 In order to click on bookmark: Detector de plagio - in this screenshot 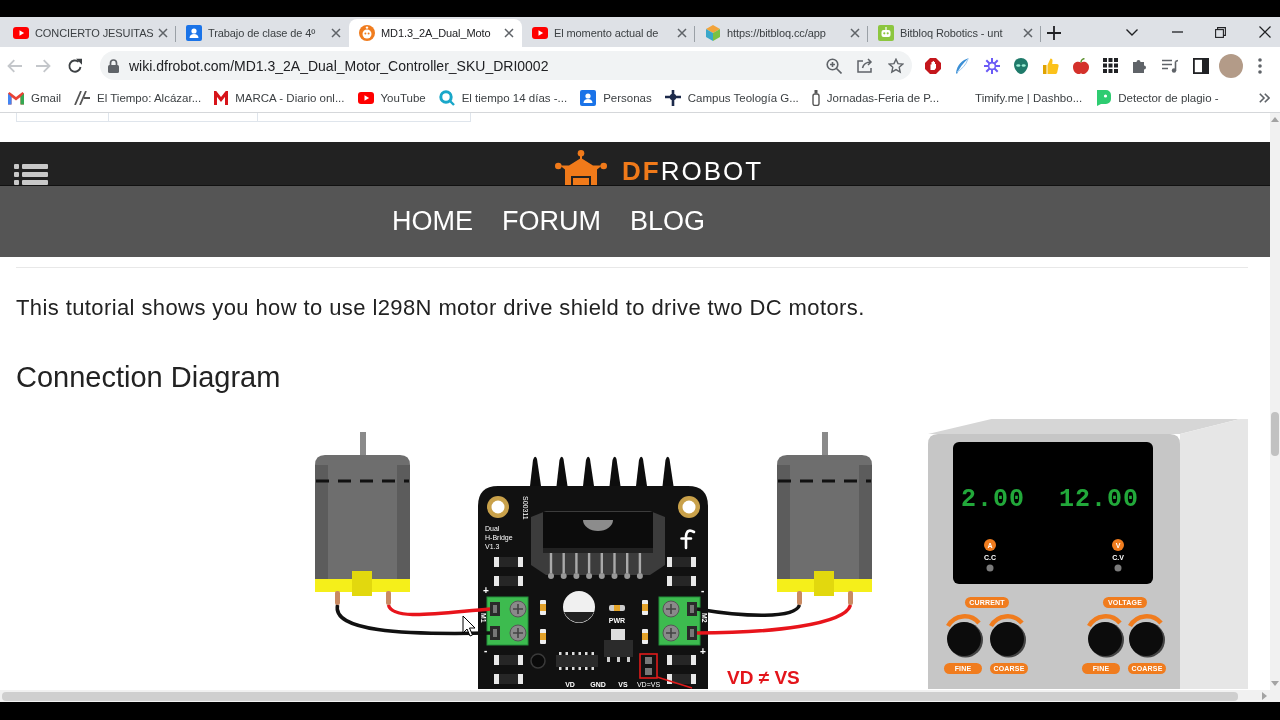, I will do `click(1157, 98)`.